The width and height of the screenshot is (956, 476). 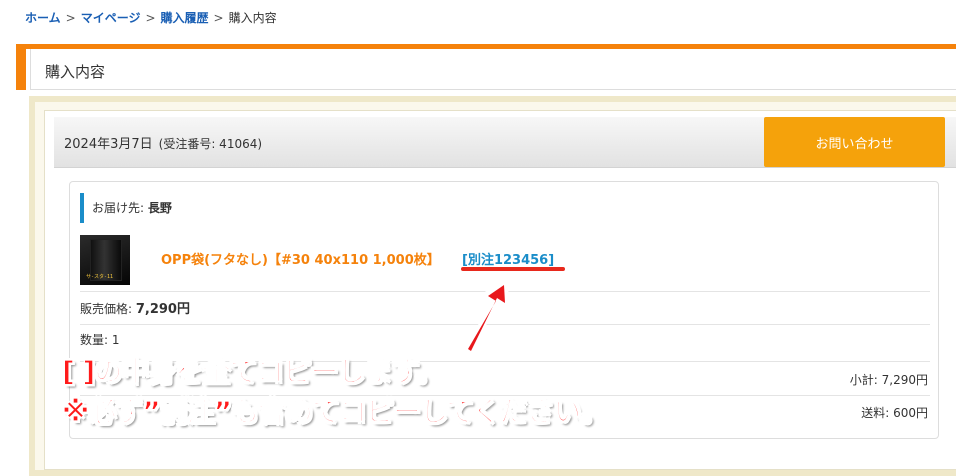 What do you see at coordinates (335, 392) in the screenshot?
I see `instruction-annotation: [ ]の中身を全てコピーします。 ※必ず”別注”も含めてコピーしてください。` at bounding box center [335, 392].